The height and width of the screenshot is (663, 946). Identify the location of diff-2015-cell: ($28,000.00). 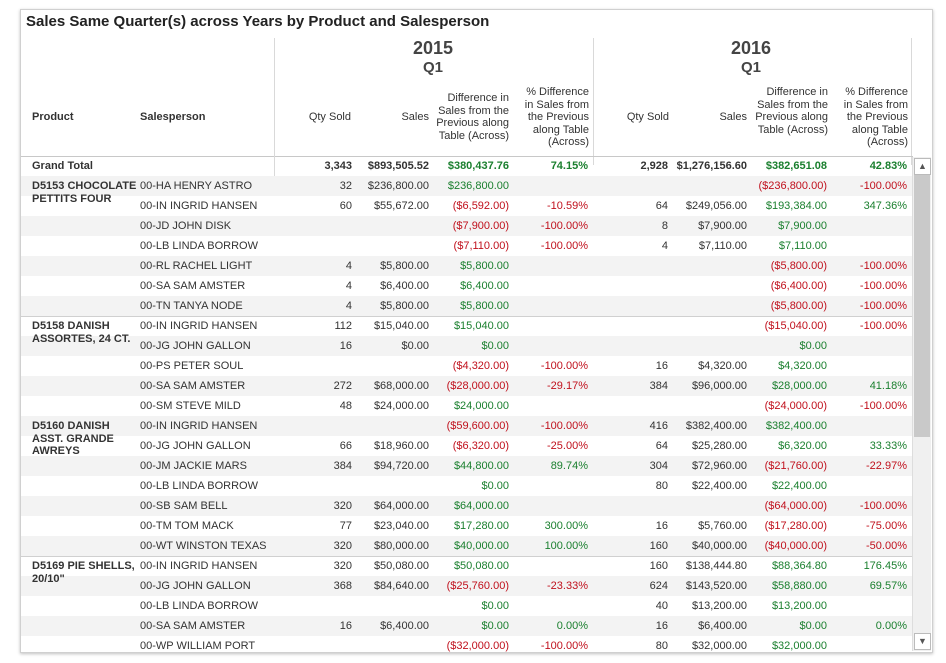
(478, 386).